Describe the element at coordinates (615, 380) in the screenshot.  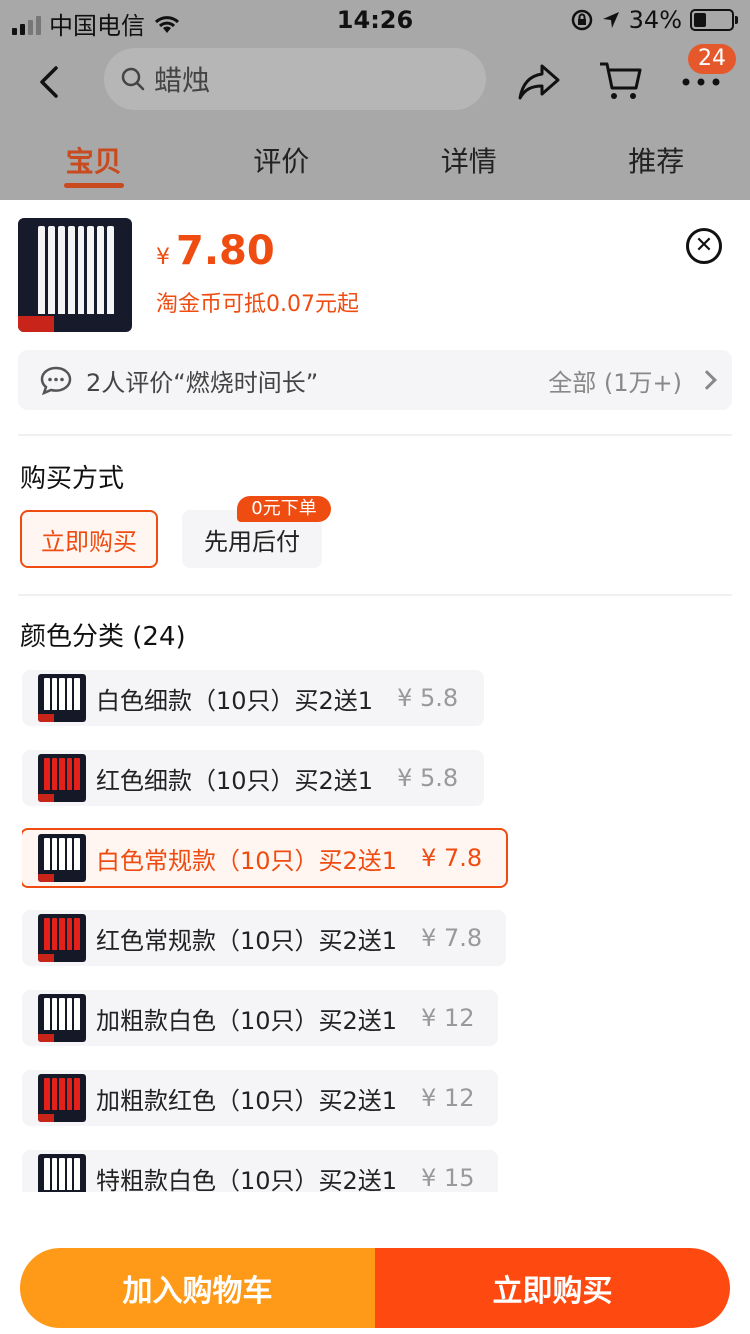
I see `review-all-link: 全部 (1万+)` at that location.